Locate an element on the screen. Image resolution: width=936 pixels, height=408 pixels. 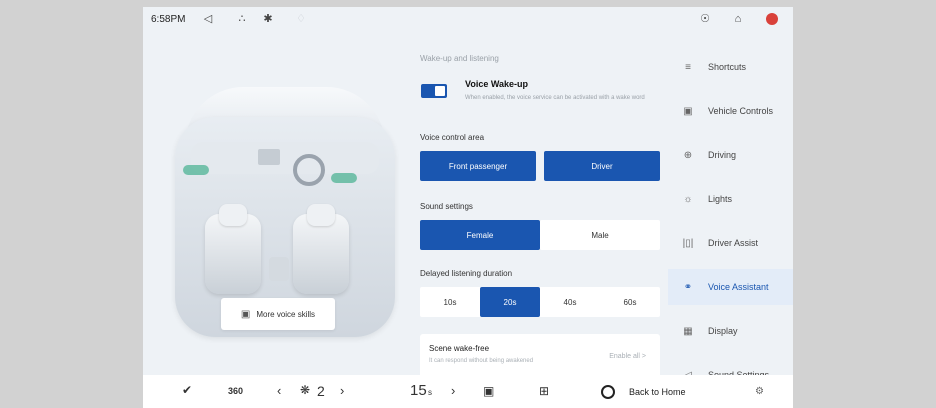
display-icon: ▦ is located at coordinates (688, 331).